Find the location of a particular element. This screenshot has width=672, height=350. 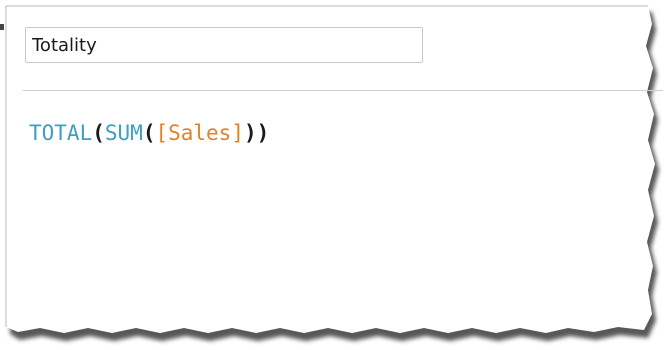

formula-function-sum: SUM is located at coordinates (123, 133).